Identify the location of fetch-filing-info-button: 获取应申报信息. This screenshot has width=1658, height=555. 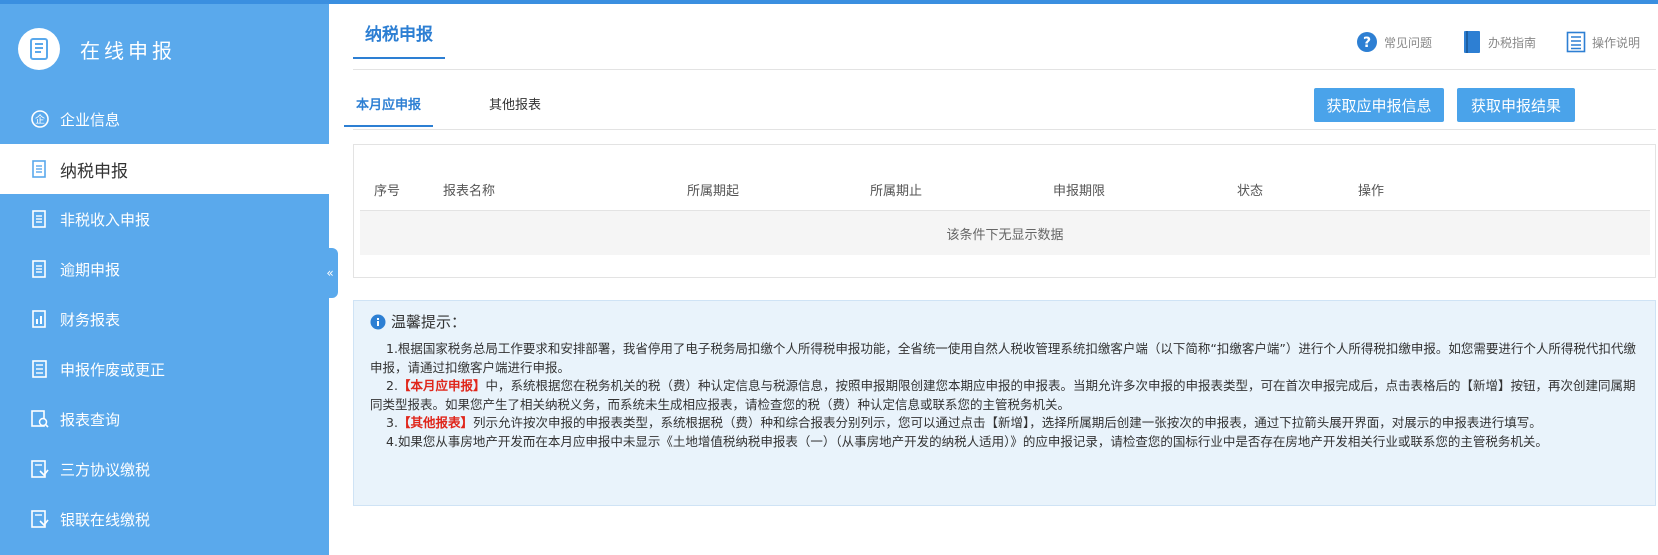
(1379, 105).